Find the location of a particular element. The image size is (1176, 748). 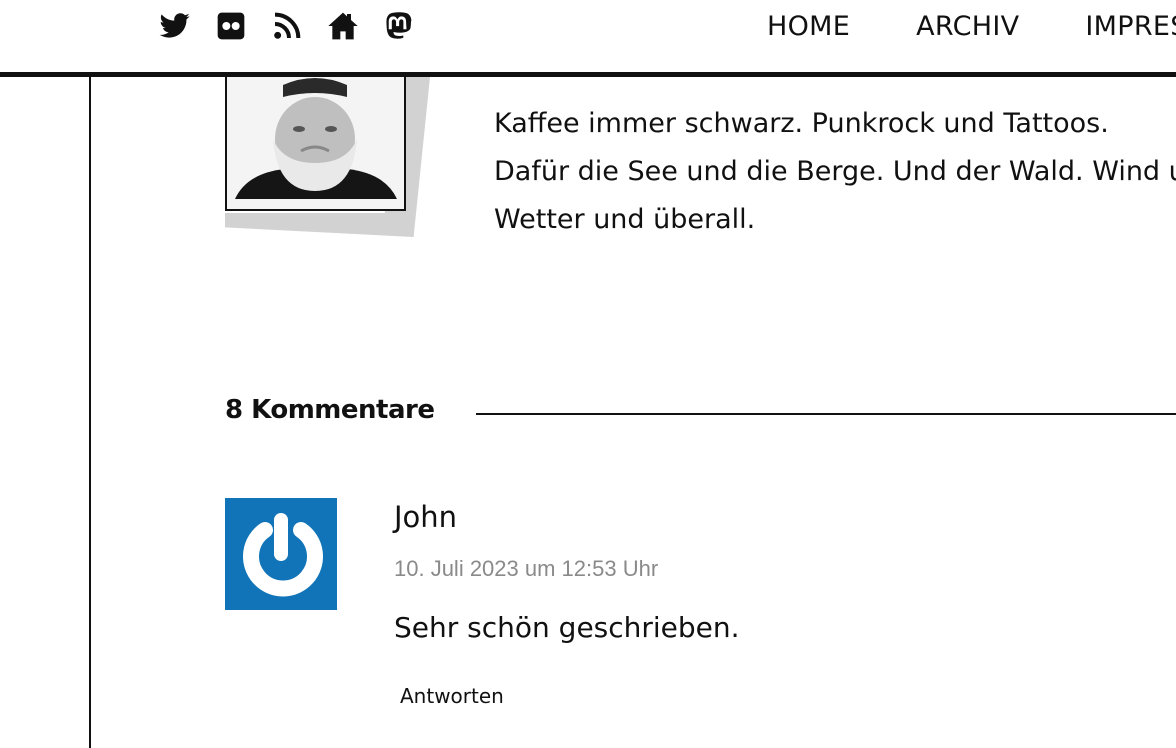

nav-archiv: ARCHIV is located at coordinates (967, 27).